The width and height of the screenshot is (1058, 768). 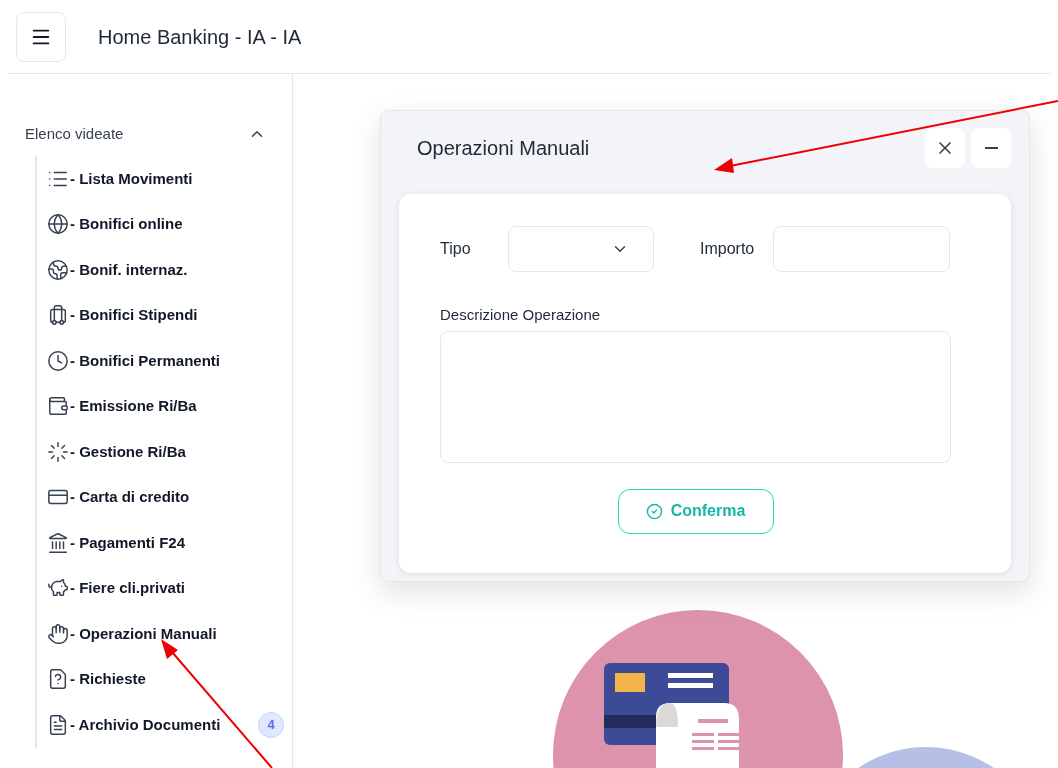 I want to click on sidebar-item: - Emissione Ri/Ba, so click(x=133, y=406).